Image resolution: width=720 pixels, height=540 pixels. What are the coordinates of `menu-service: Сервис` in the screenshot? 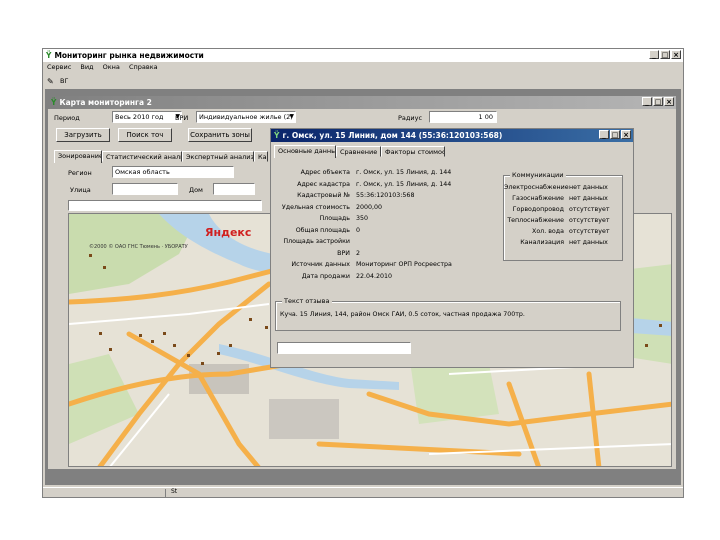 It's located at (59, 67).